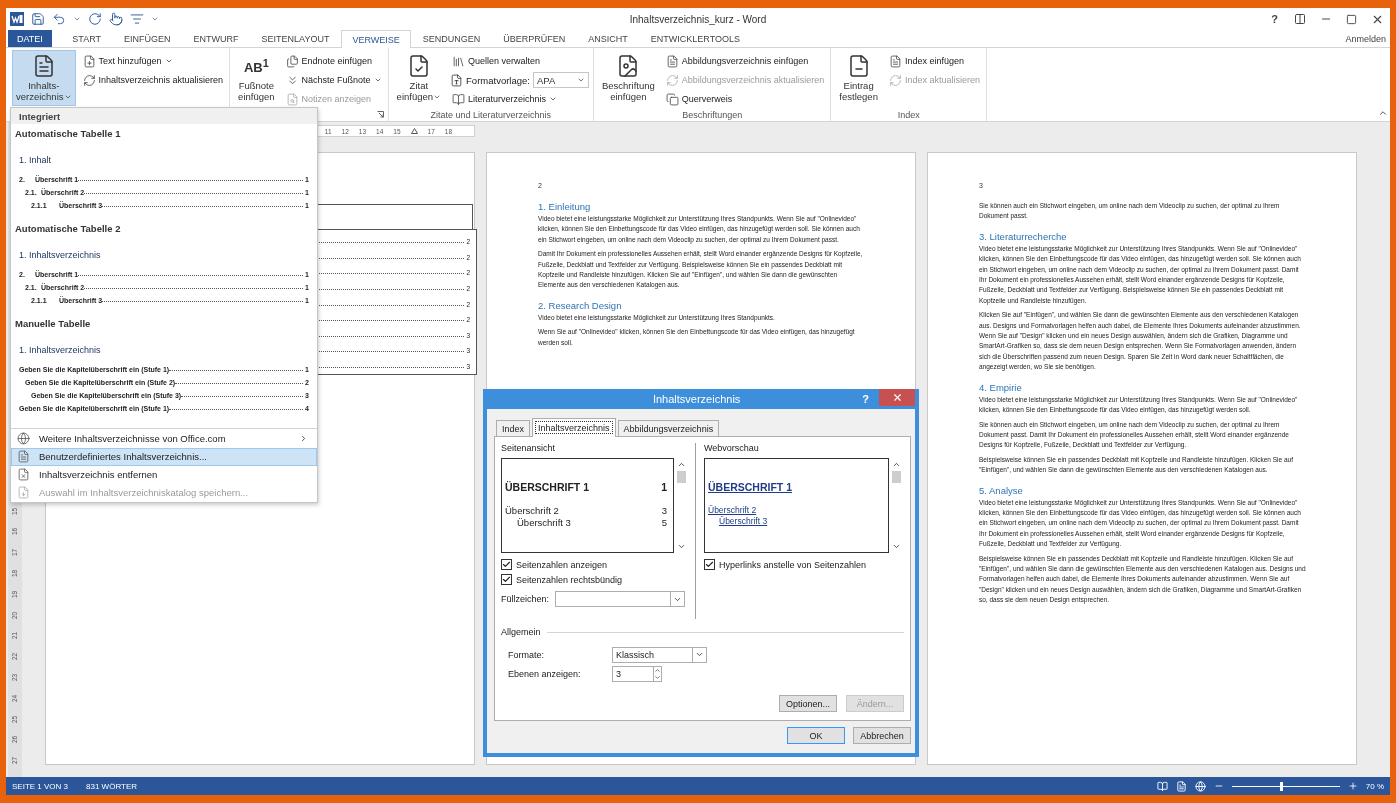 The width and height of the screenshot is (1396, 803). What do you see at coordinates (668, 428) in the screenshot?
I see `dialog-tab: Abbildungsverzeichnis` at bounding box center [668, 428].